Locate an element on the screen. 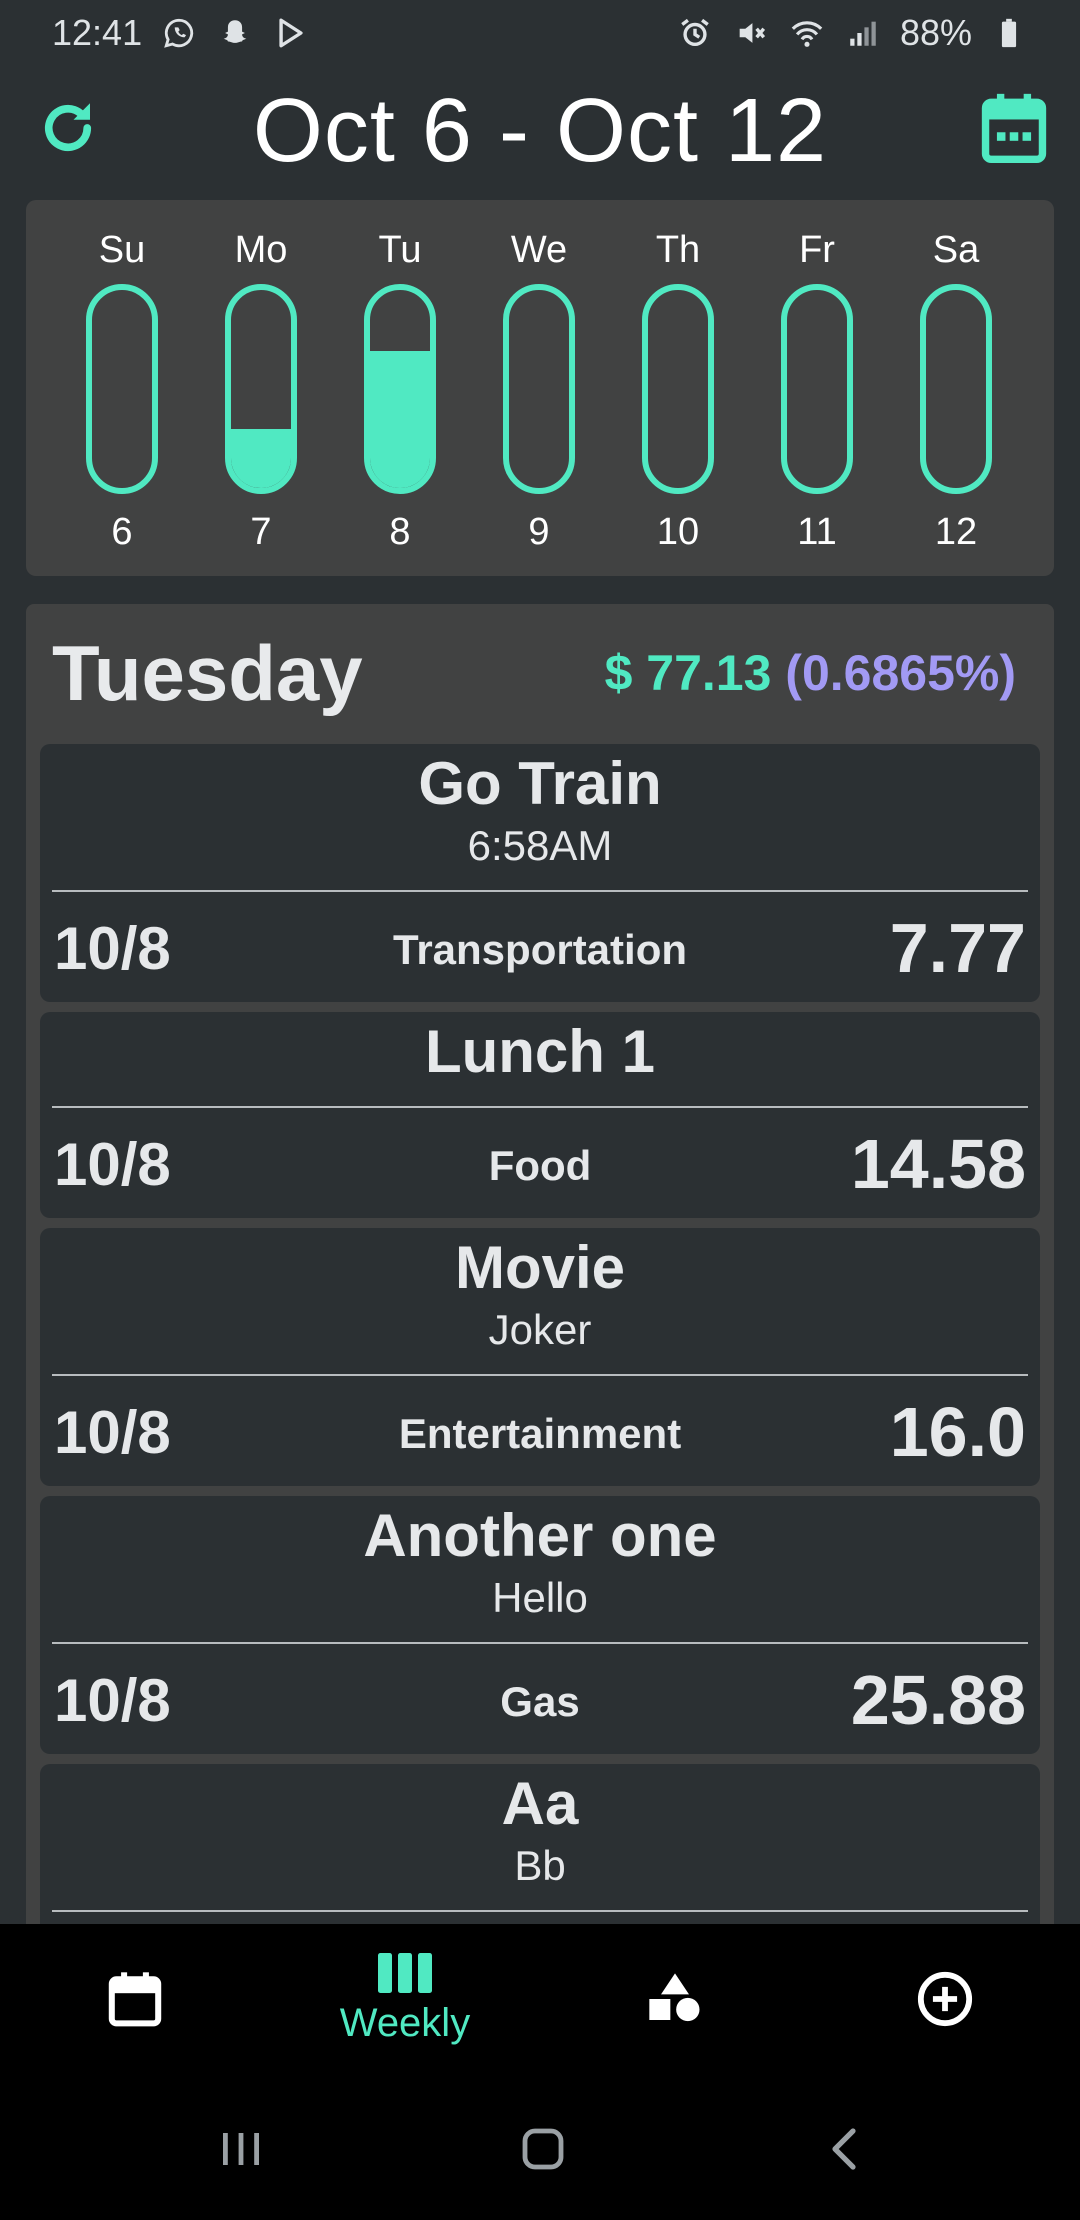 The image size is (1080, 2220). home-button is located at coordinates (543, 2149).